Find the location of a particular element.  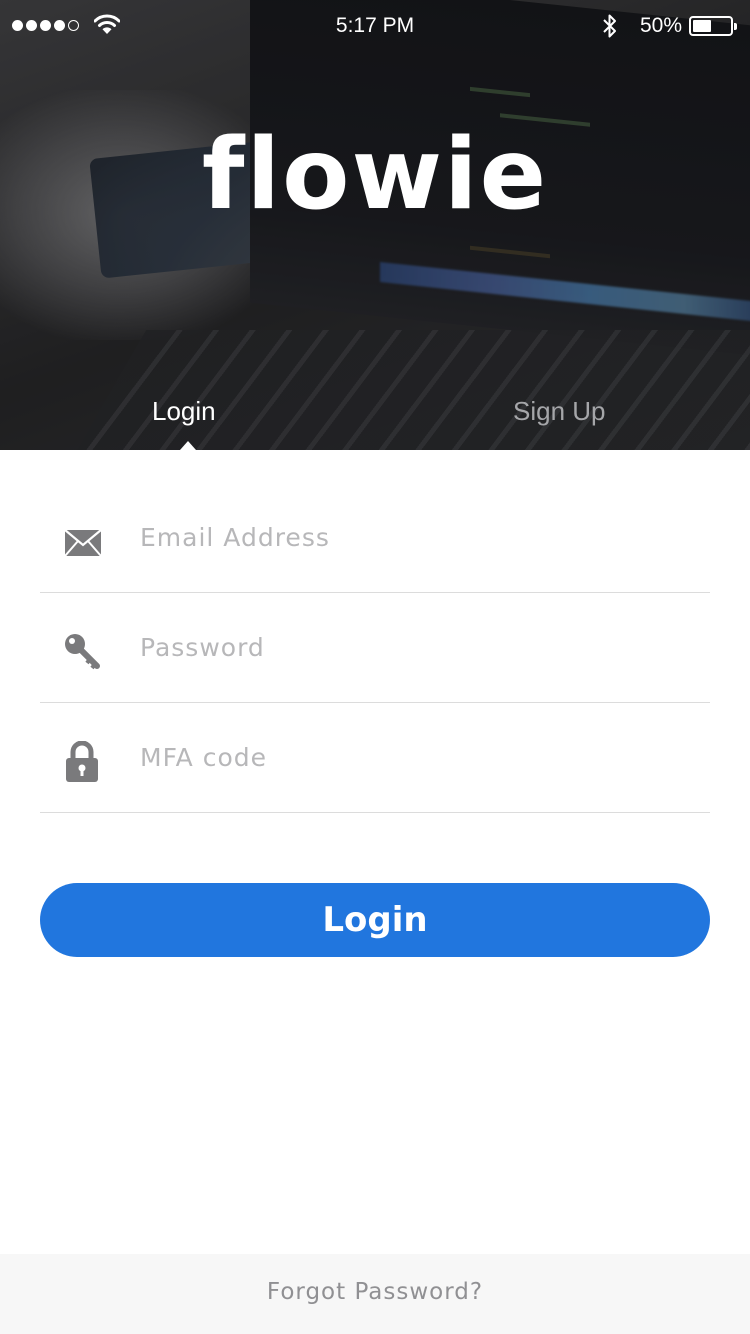

forgot-password-link: Forgot Password? is located at coordinates (375, 1292).